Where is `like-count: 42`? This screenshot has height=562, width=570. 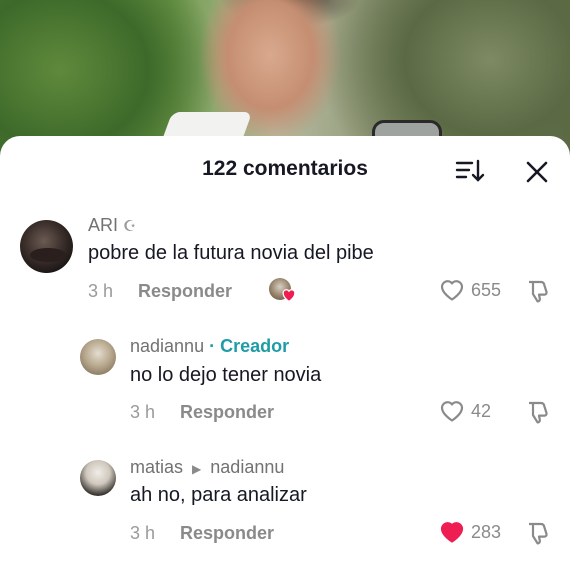
like-count: 42 is located at coordinates (481, 410).